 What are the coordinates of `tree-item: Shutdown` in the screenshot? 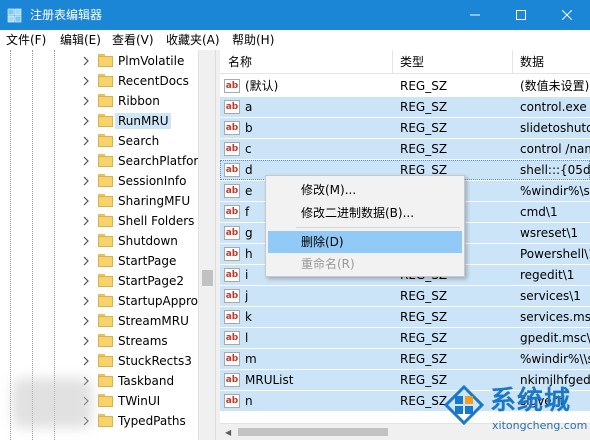 It's located at (143, 241).